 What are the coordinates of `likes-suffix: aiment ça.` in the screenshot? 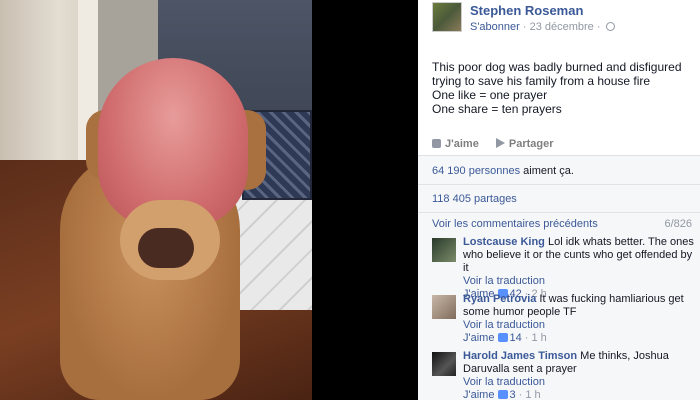 It's located at (547, 171).